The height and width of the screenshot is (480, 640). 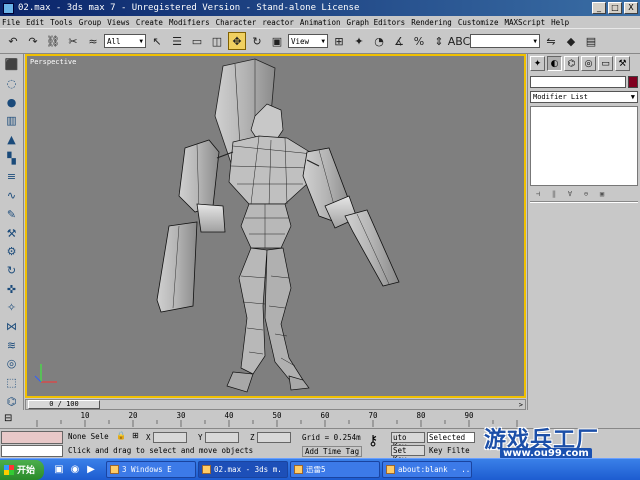 I want to click on absolute-mode-icon: ⊞, so click(x=135, y=435).